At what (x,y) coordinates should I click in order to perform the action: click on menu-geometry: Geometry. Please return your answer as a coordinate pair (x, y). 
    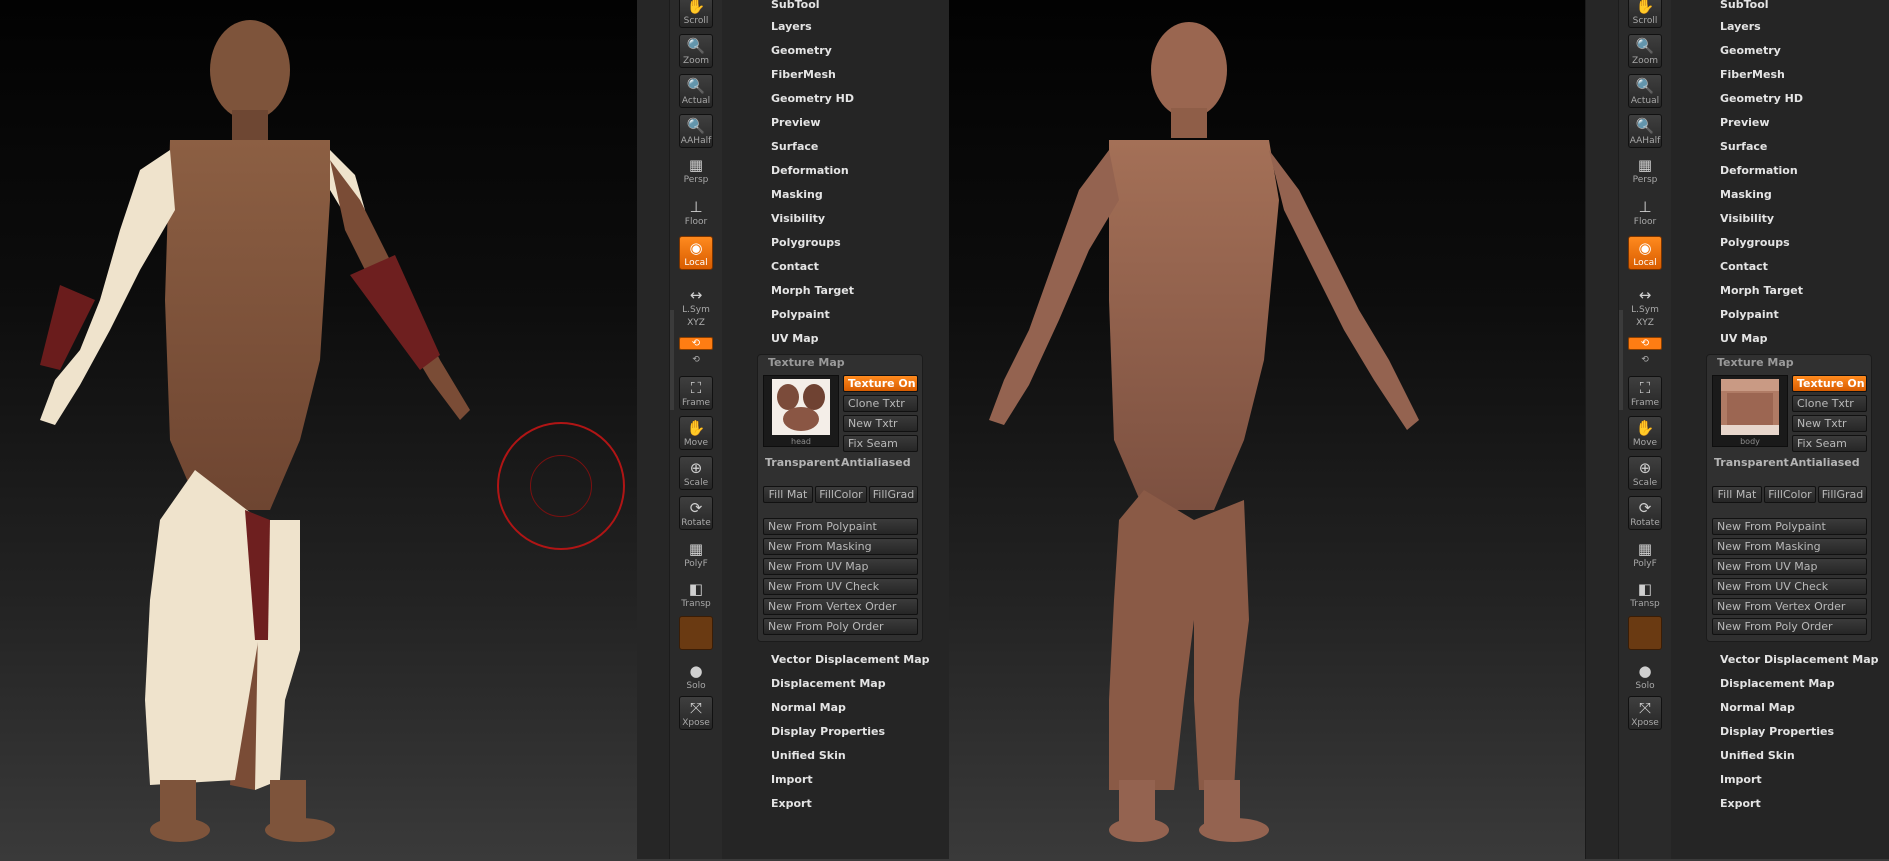
    Looking at the image, I should click on (801, 50).